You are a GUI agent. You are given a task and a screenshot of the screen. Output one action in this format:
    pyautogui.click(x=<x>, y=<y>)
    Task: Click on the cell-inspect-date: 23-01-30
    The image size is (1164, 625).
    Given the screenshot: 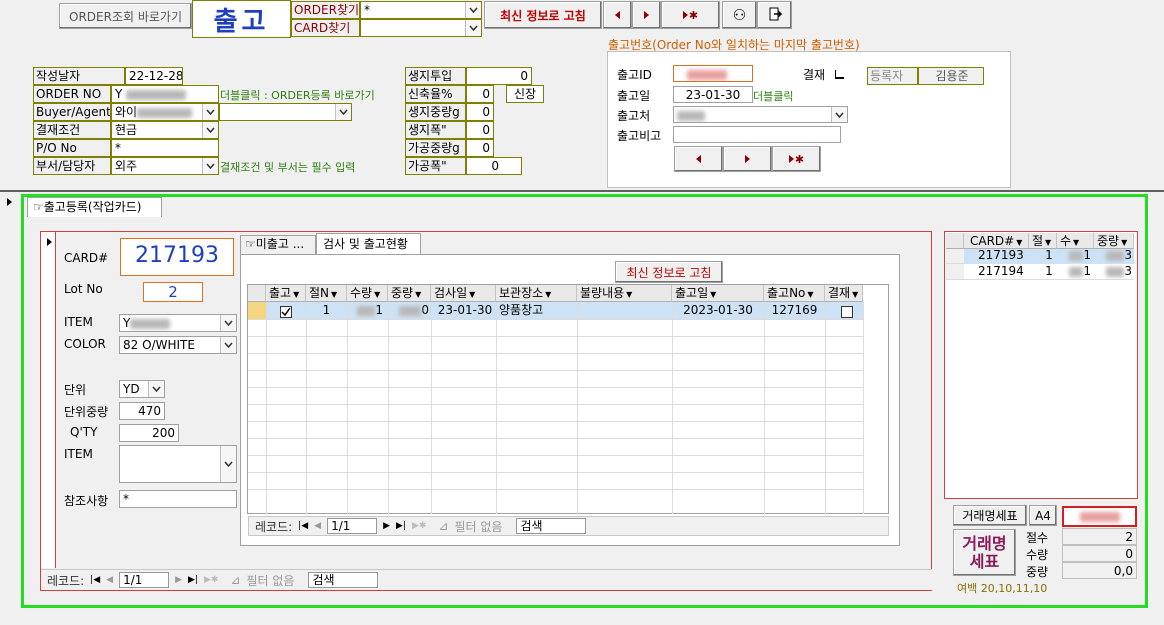 What is the action you would take?
    pyautogui.click(x=465, y=310)
    